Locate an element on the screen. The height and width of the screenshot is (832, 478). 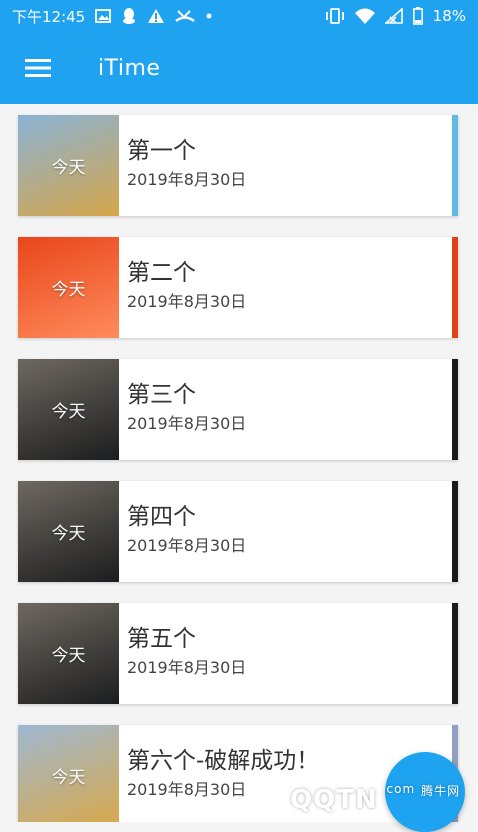
status-right: 18% is located at coordinates (395, 16).